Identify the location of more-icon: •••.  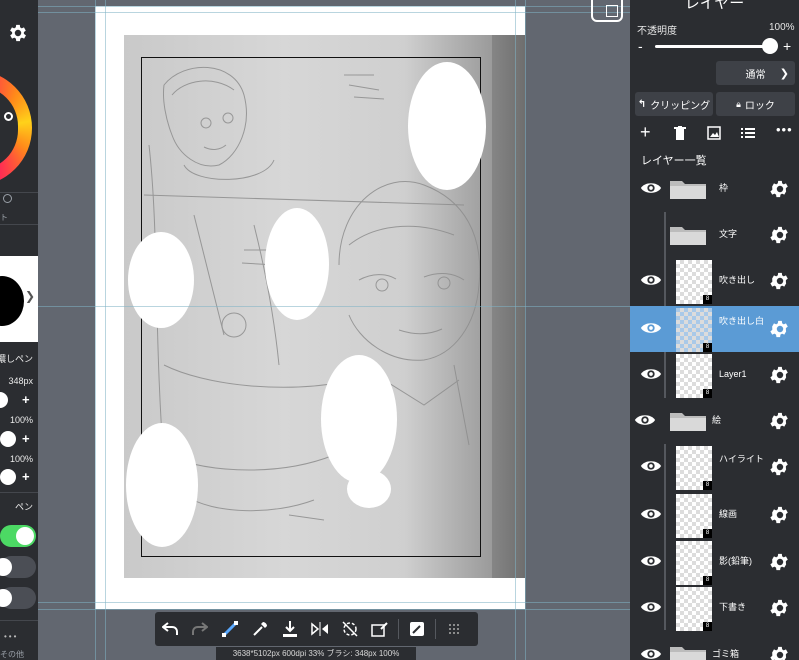
(11, 636).